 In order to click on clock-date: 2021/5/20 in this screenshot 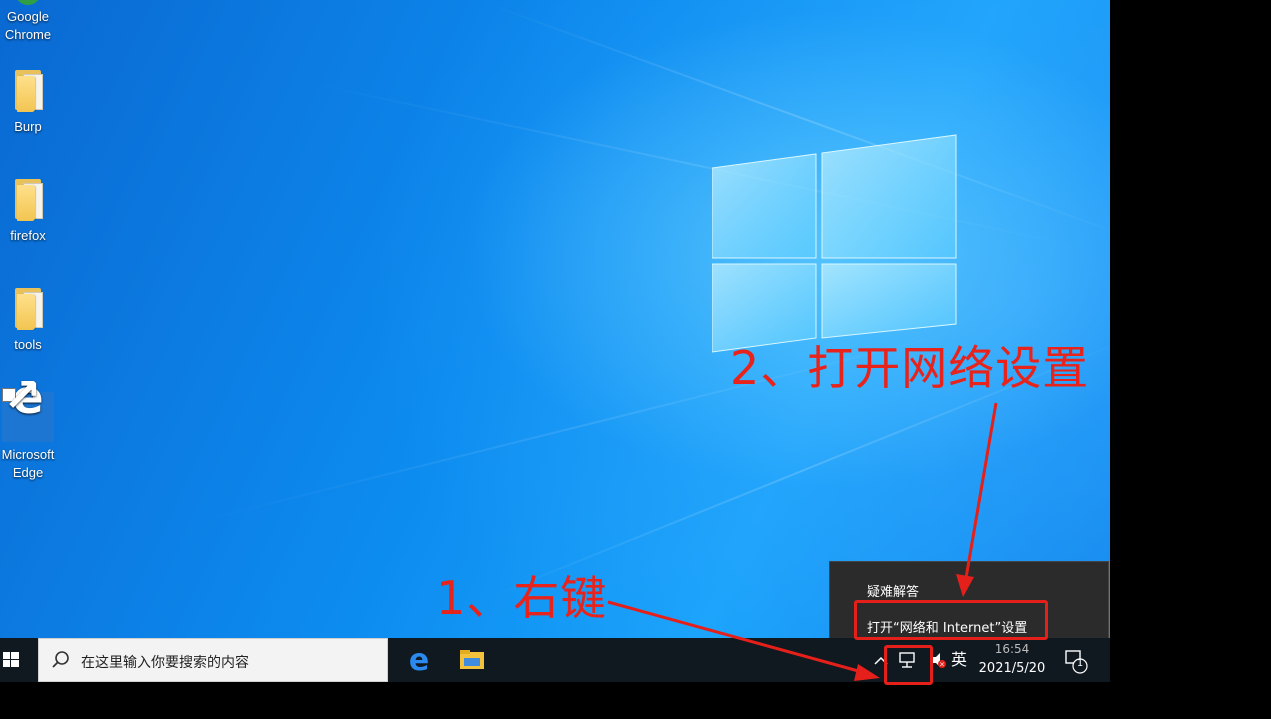, I will do `click(1012, 668)`.